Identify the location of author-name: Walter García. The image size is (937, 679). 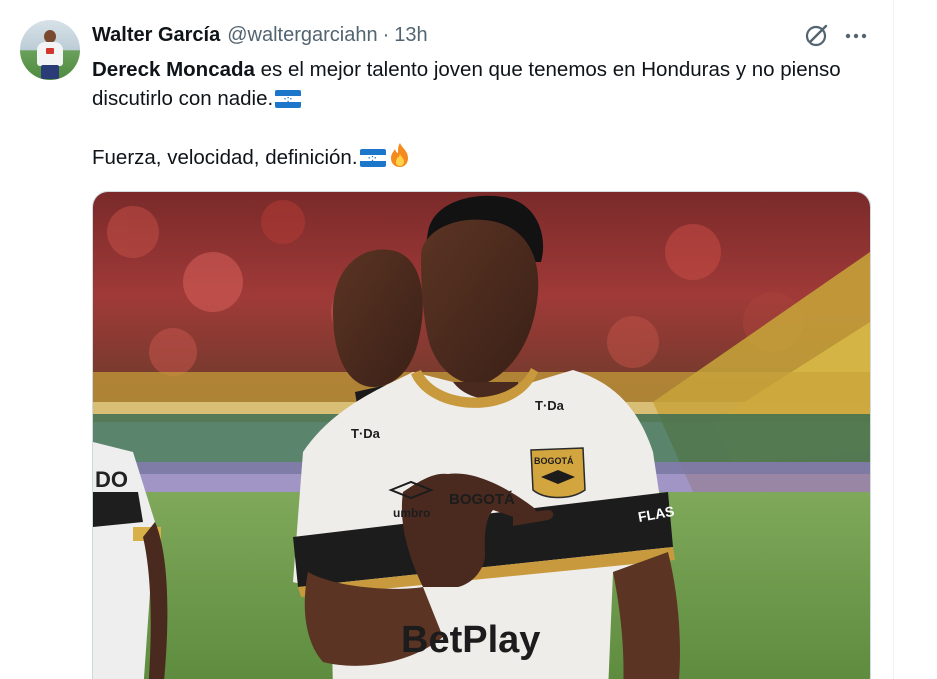
(156, 35).